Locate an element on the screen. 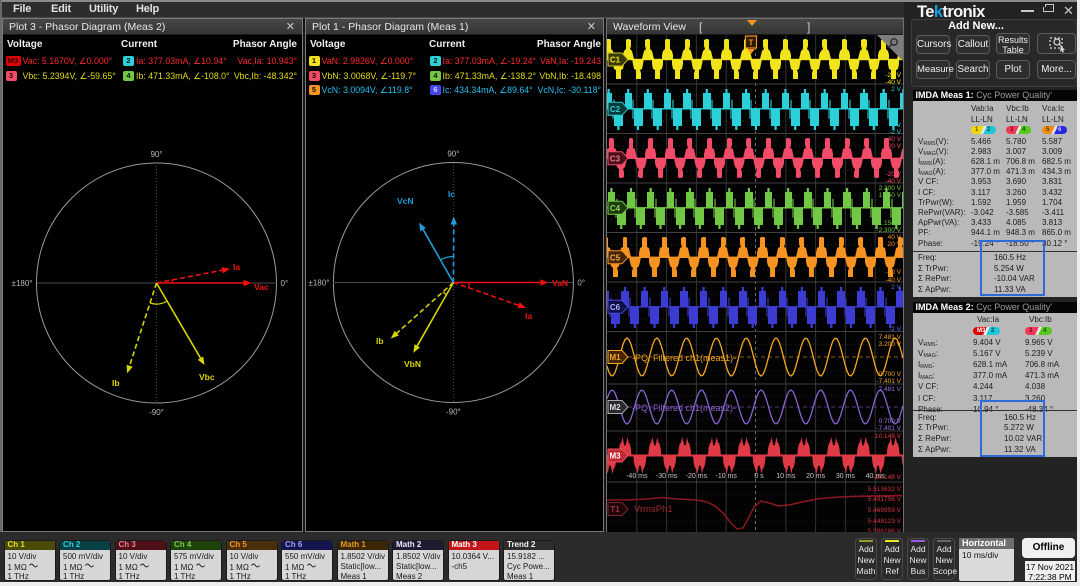  svg-text: -20 ms is located at coordinates (697, 476).